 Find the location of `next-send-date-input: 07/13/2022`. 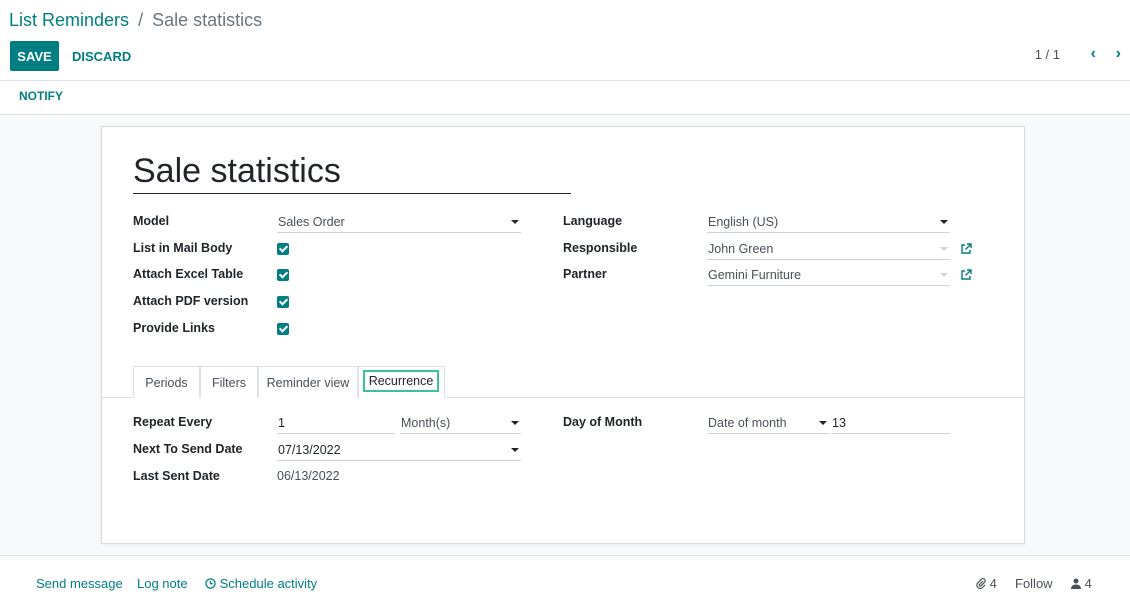

next-send-date-input: 07/13/2022 is located at coordinates (399, 451).